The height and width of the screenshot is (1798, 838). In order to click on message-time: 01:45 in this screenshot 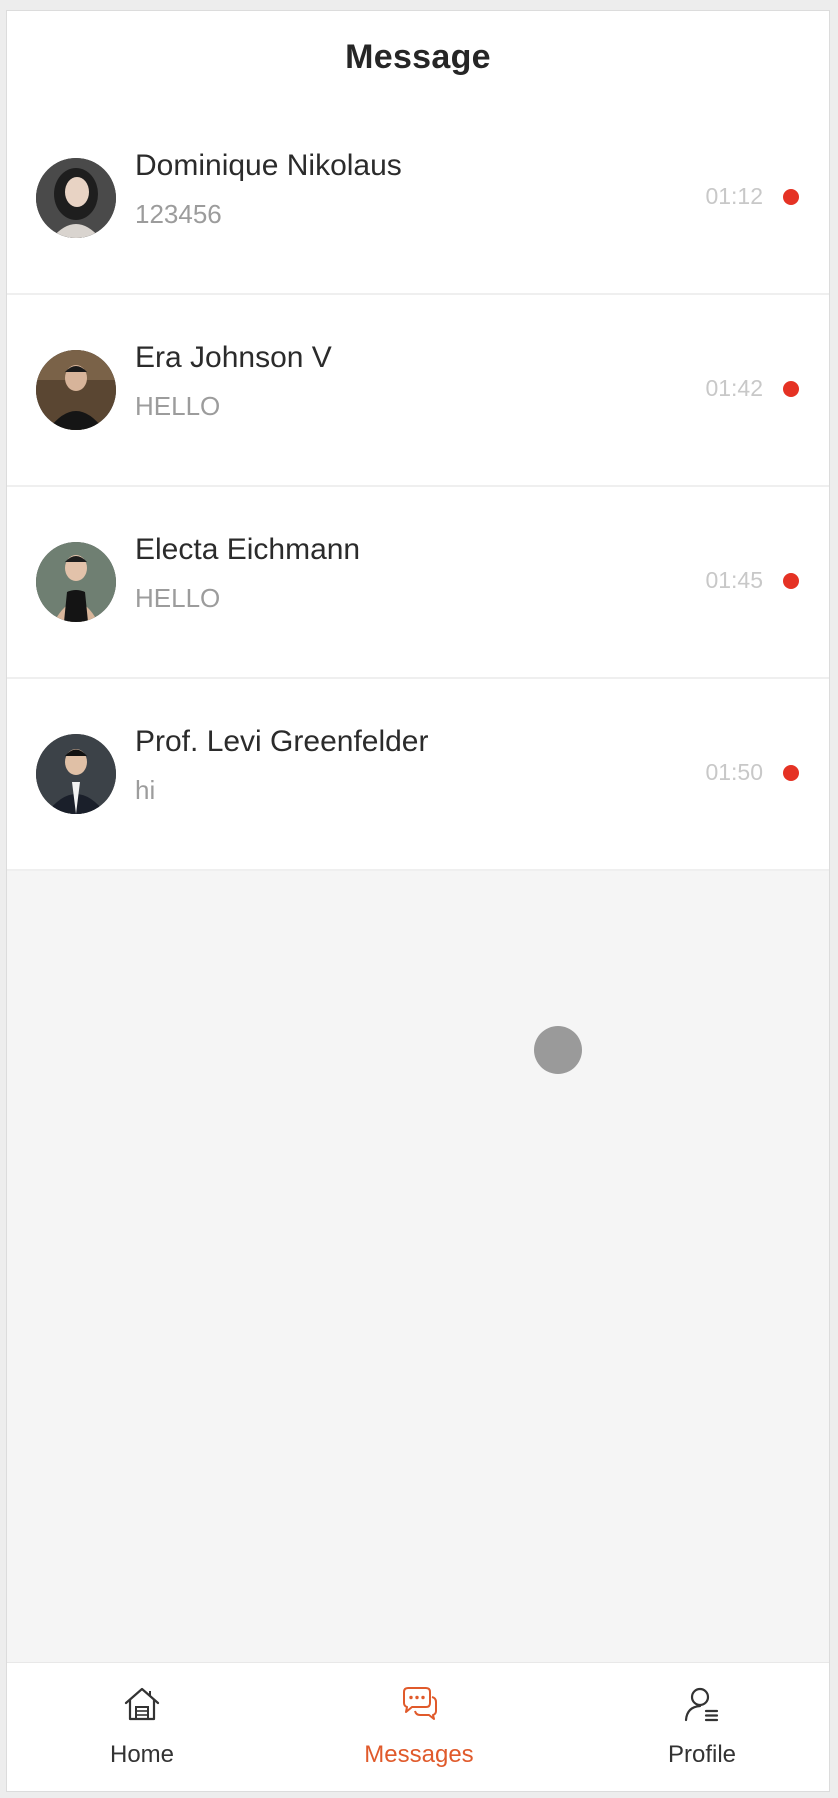, I will do `click(734, 580)`.